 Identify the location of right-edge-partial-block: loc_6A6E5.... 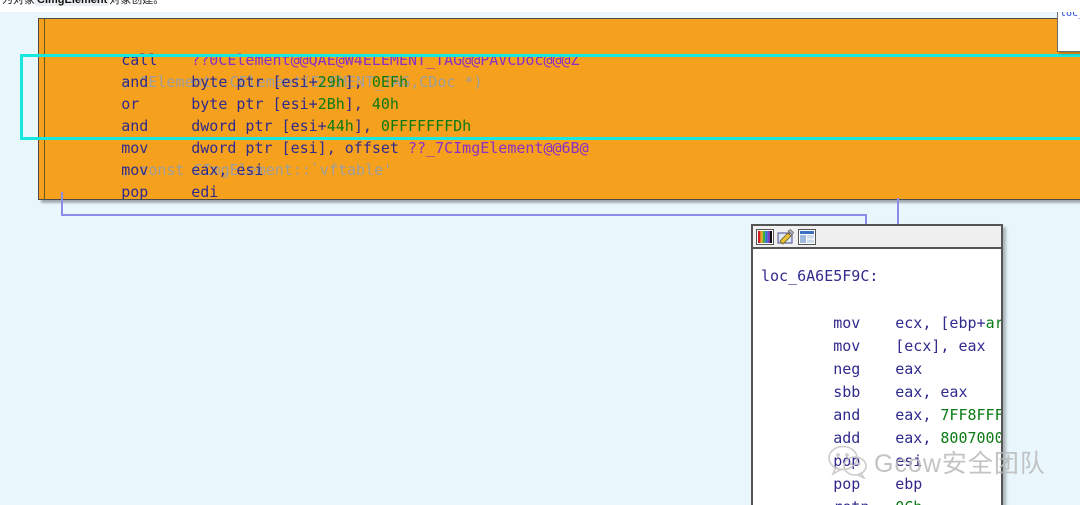
(1068, 32).